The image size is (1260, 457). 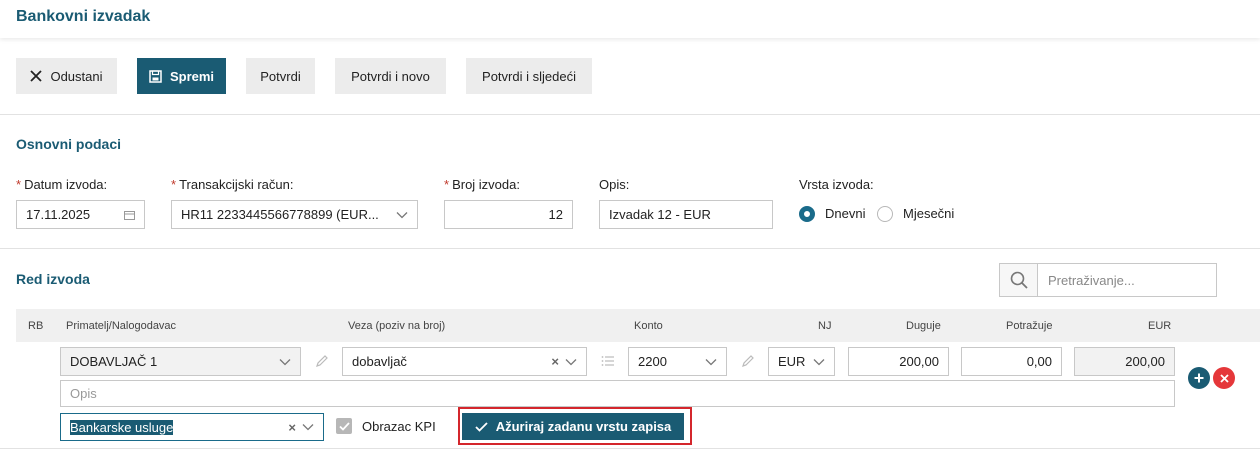 What do you see at coordinates (614, 184) in the screenshot?
I see `desc-label: Opis:` at bounding box center [614, 184].